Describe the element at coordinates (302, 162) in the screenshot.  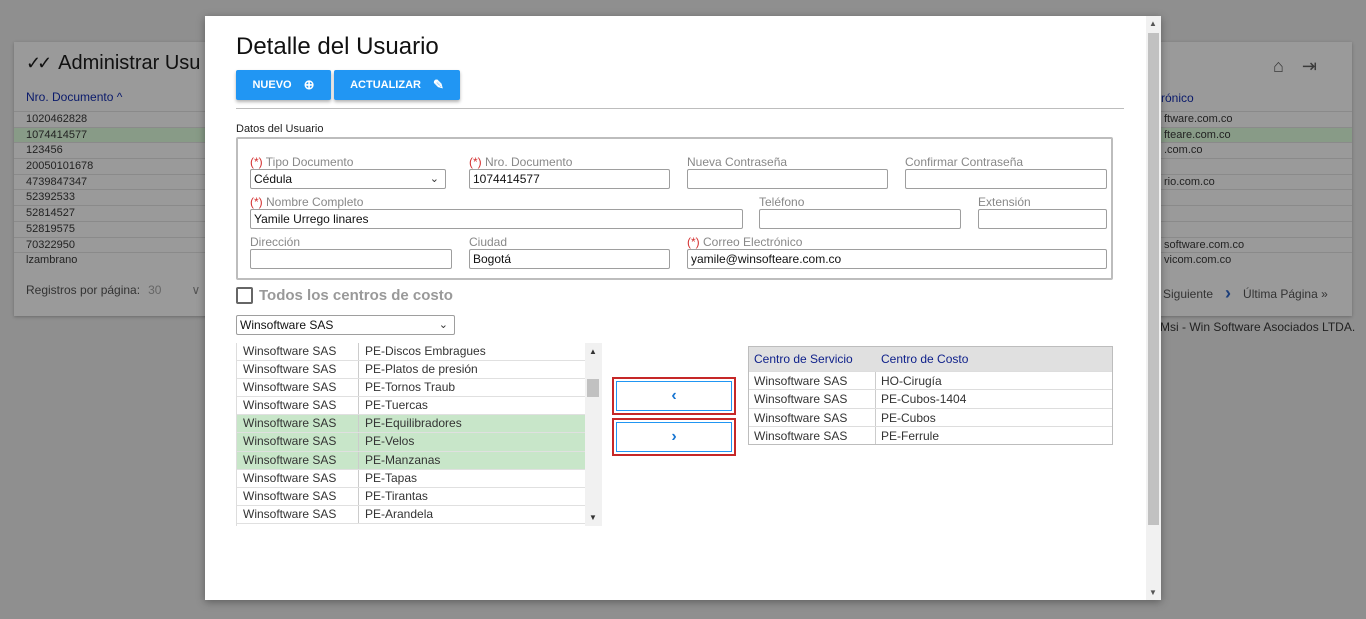
I see `tipo-documento-label: (*) Tipo Documento` at that location.